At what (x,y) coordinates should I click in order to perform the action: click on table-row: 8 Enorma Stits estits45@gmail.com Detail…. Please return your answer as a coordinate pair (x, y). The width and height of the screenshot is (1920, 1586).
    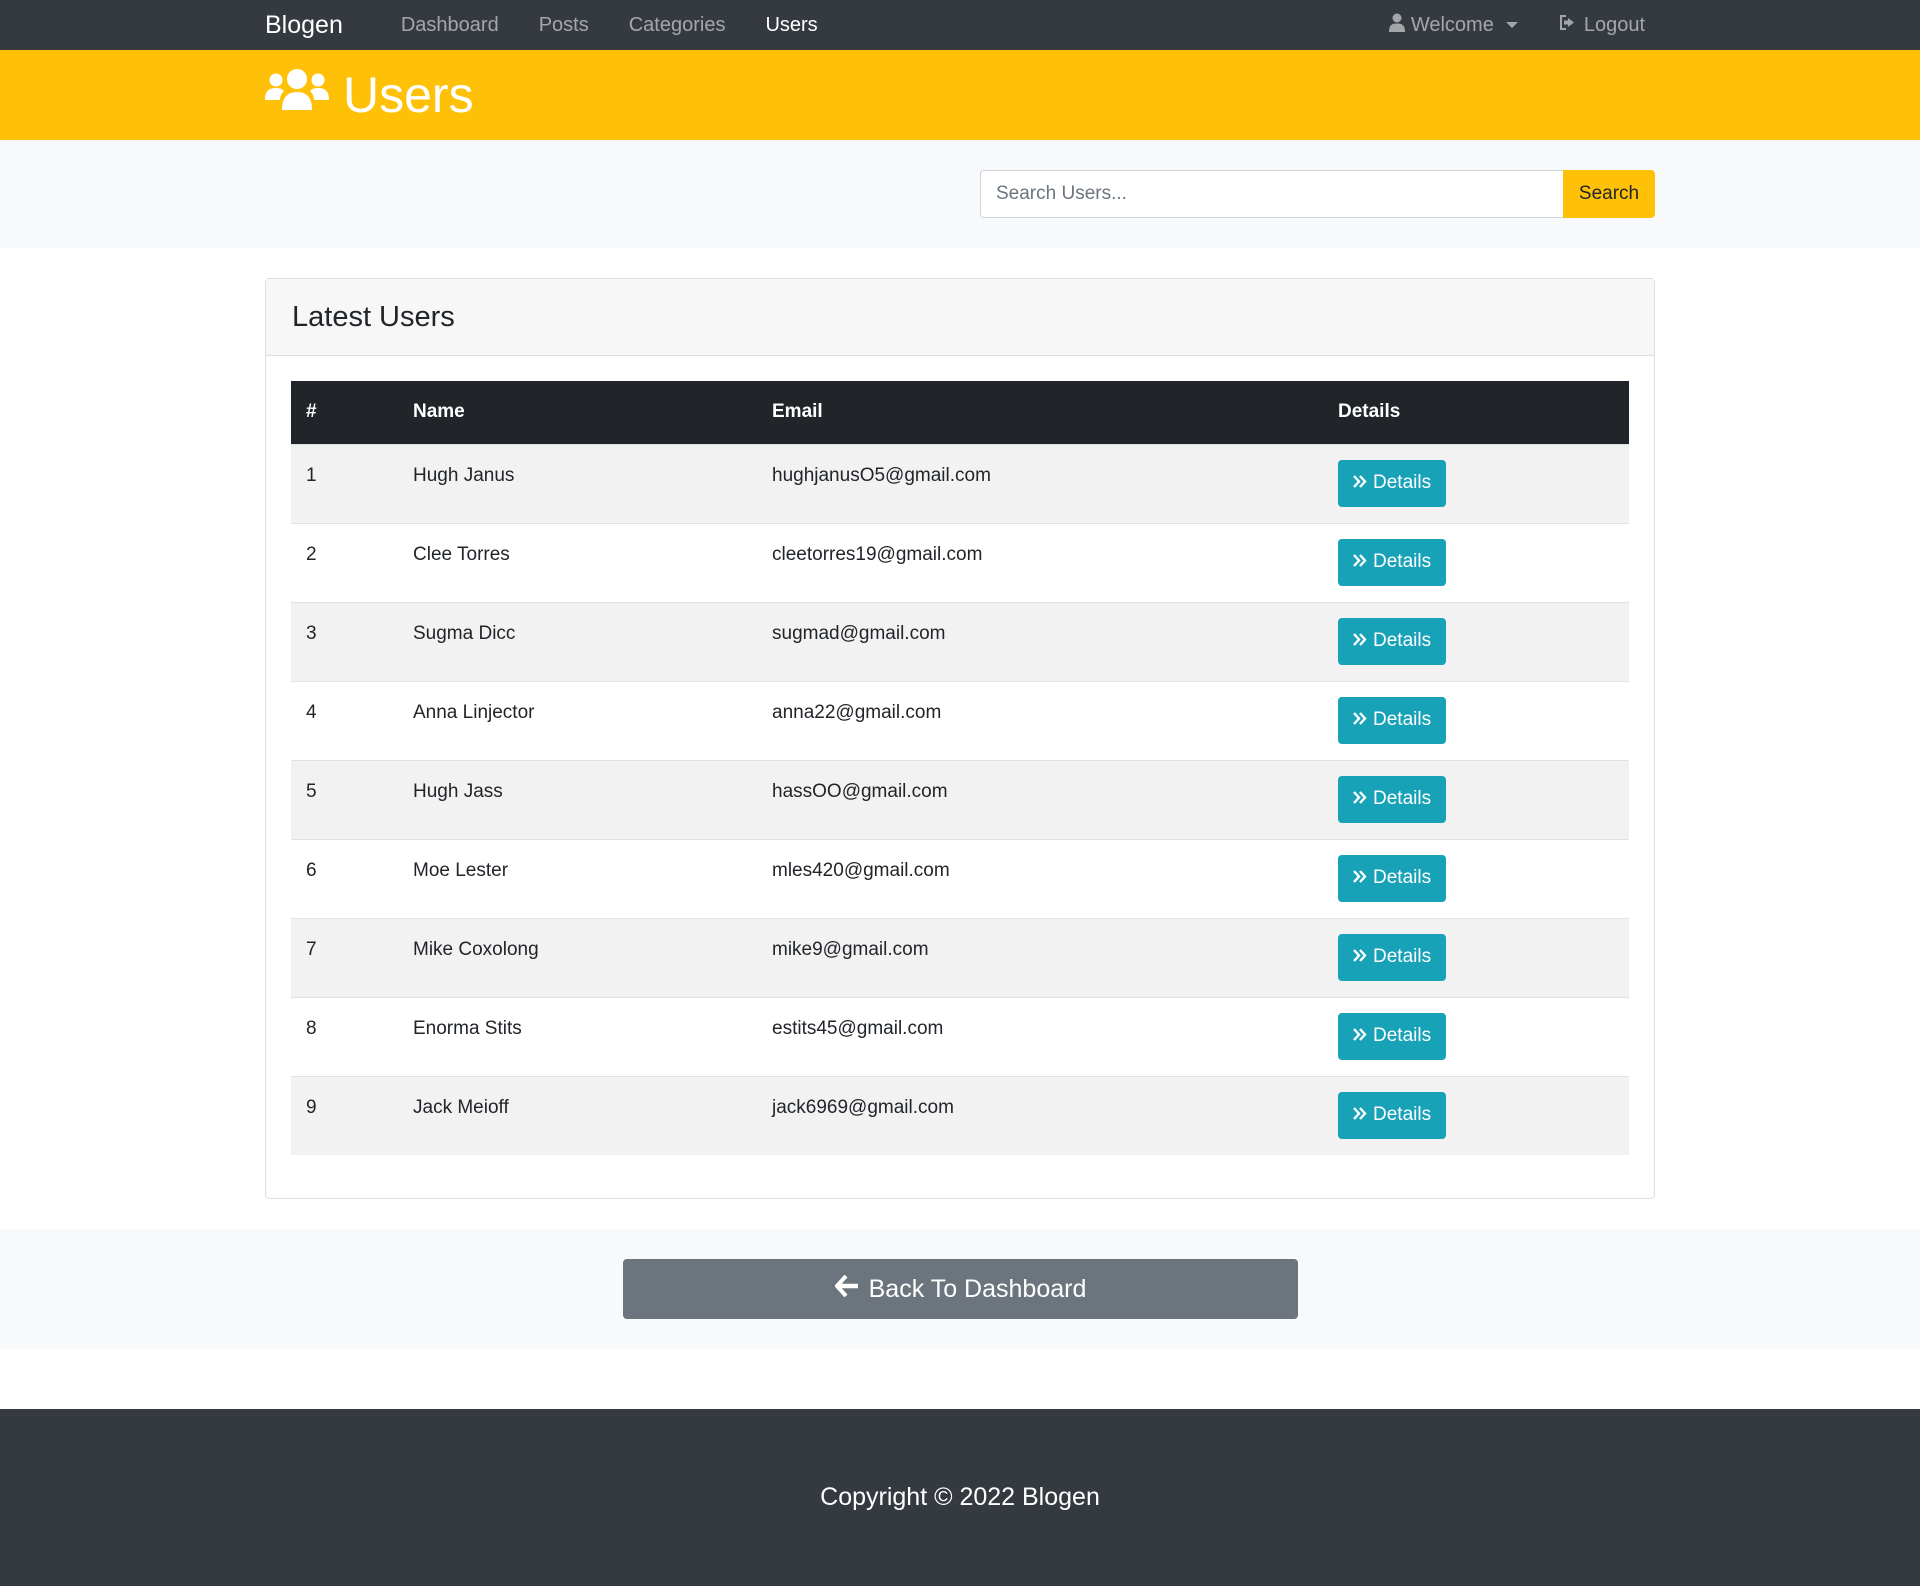
    Looking at the image, I should click on (960, 1036).